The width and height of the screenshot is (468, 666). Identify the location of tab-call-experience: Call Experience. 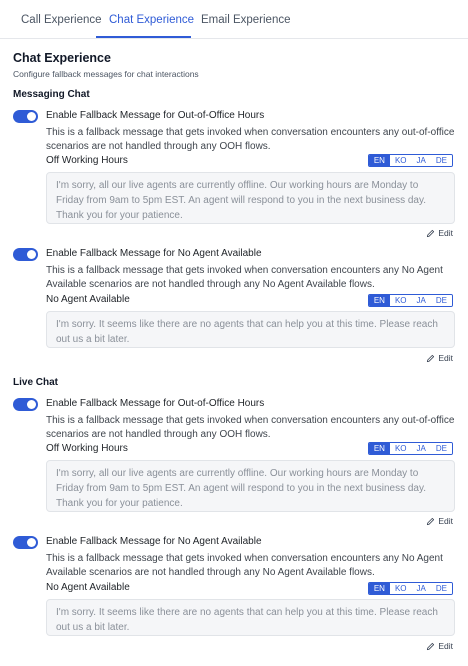
(61, 20).